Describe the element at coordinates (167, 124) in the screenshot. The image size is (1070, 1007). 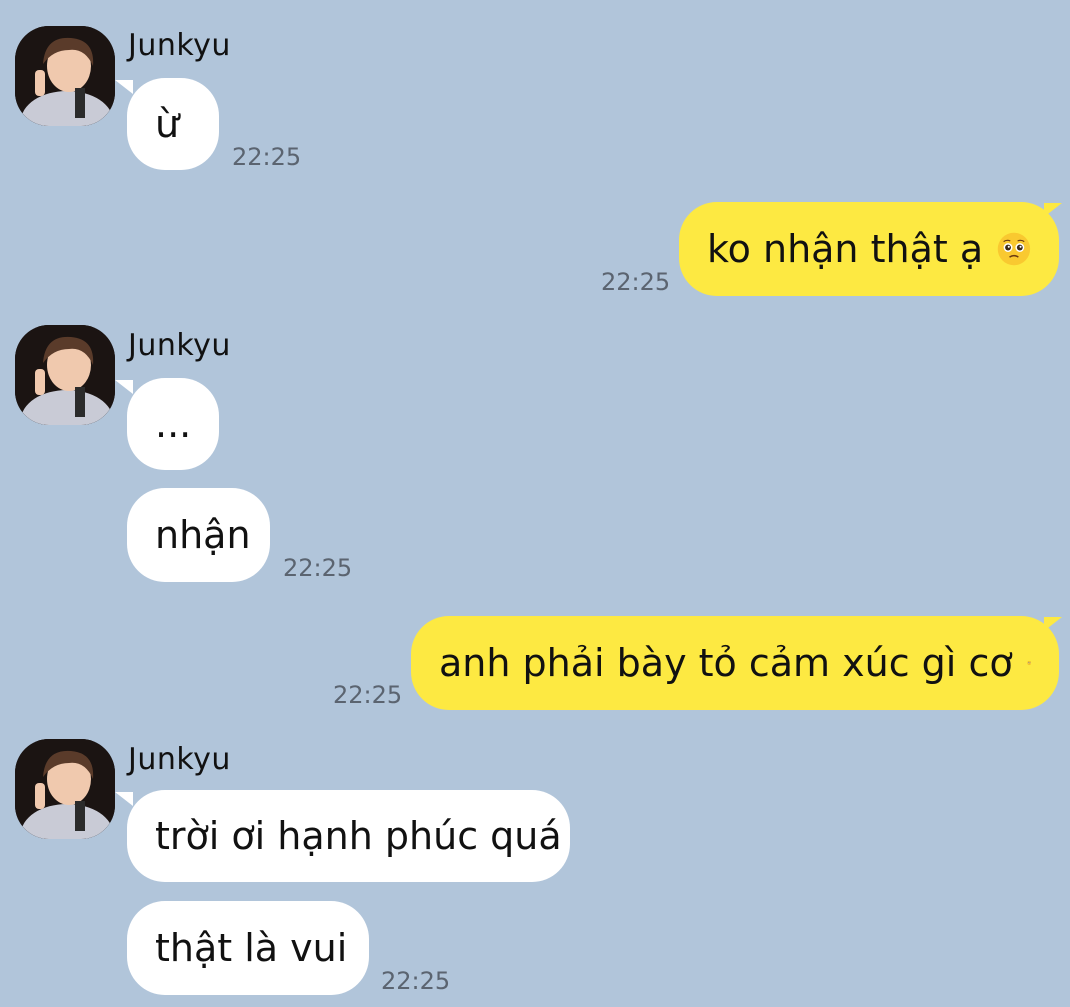
I see `message-text: ừ` at that location.